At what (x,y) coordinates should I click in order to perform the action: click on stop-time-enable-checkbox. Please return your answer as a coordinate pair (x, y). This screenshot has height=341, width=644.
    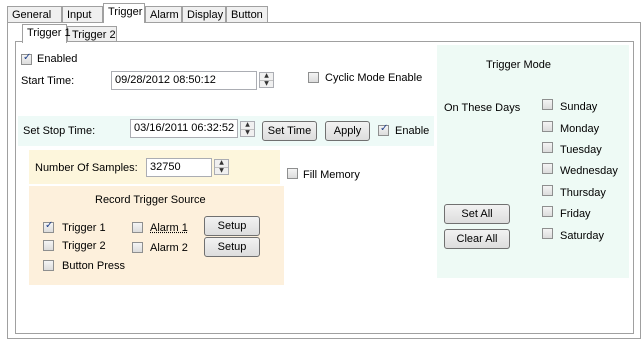
    Looking at the image, I should click on (383, 129).